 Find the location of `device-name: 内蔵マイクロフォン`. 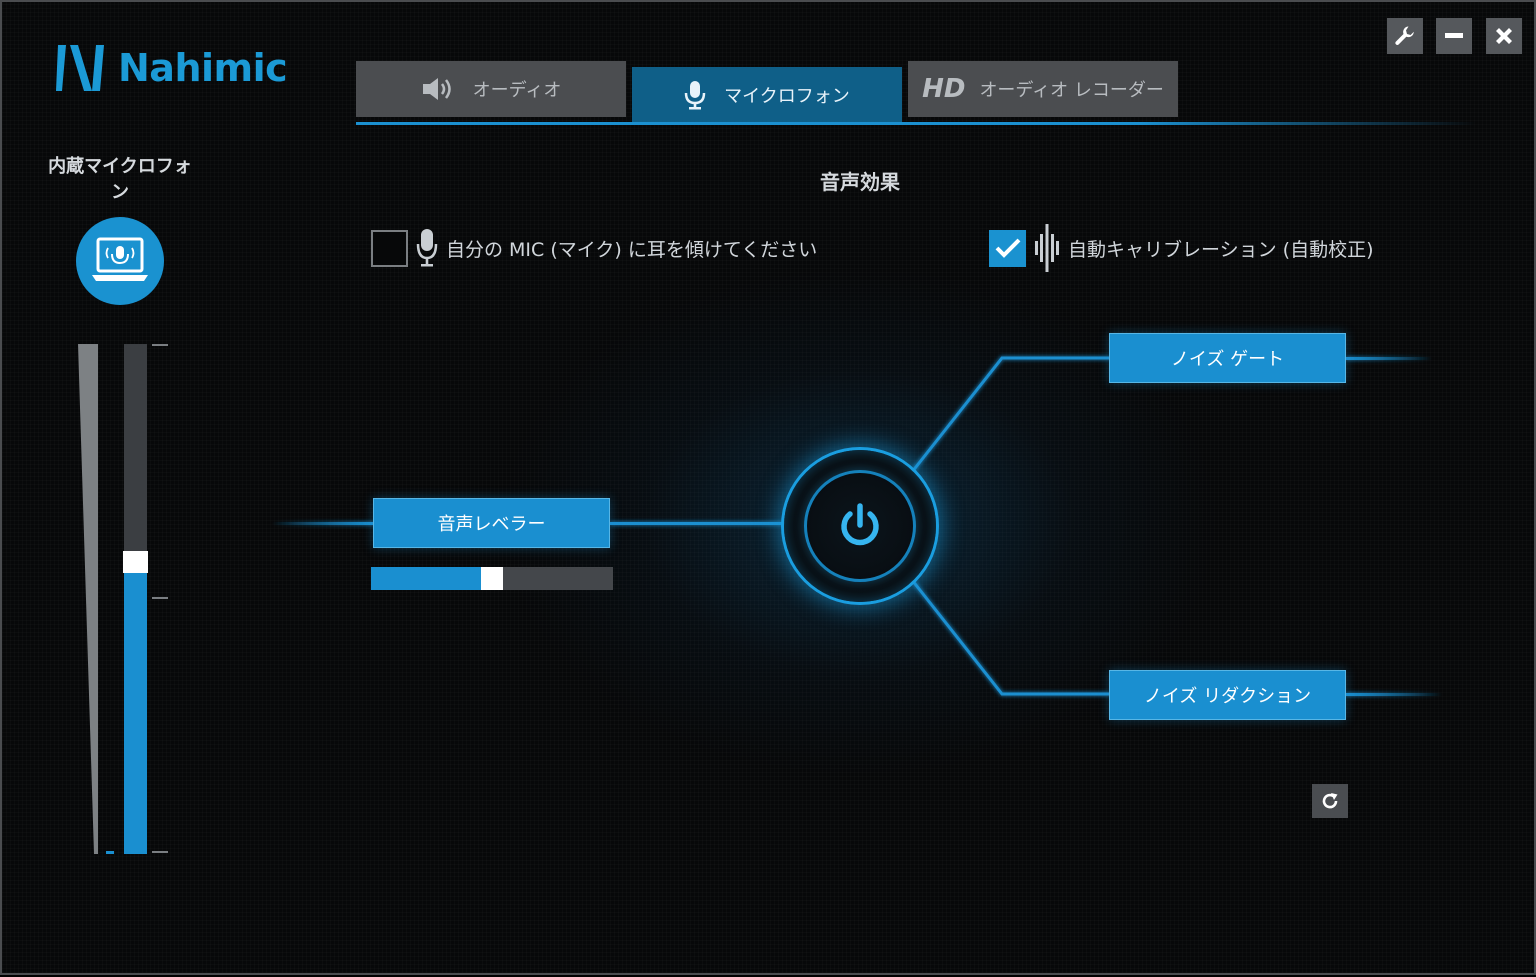

device-name: 内蔵マイクロフォン is located at coordinates (120, 179).